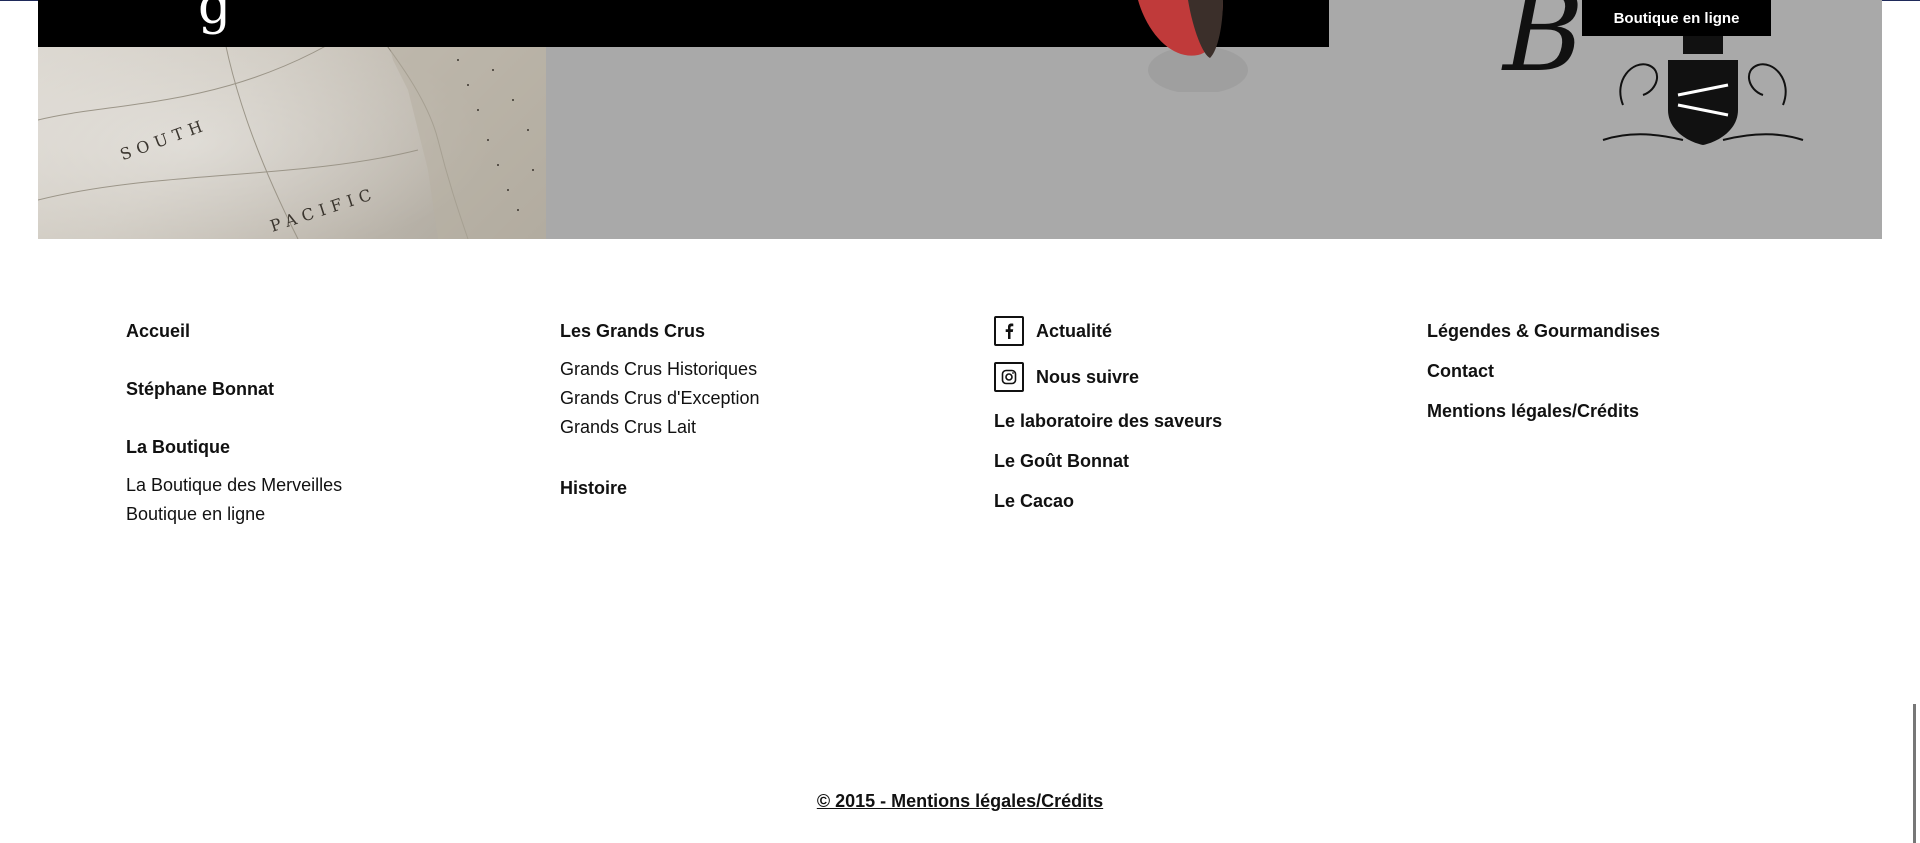  What do you see at coordinates (760, 488) in the screenshot?
I see `link-histoire: Histoire` at bounding box center [760, 488].